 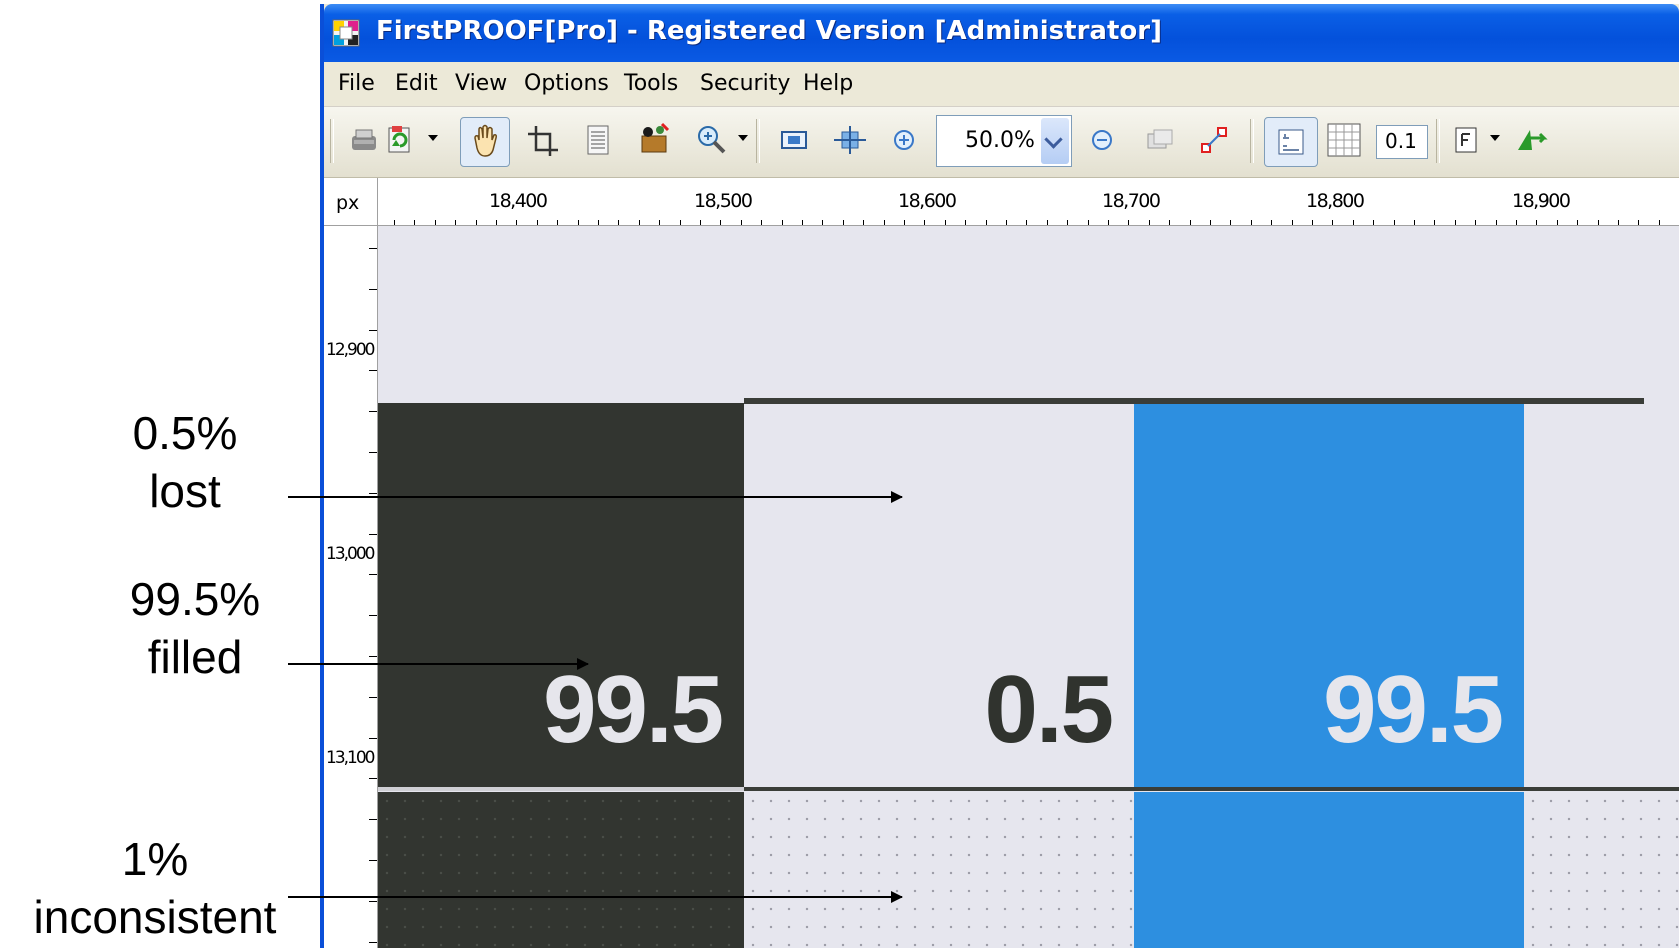 What do you see at coordinates (195, 599) in the screenshot?
I see `annotation-filled-value: 99.5%` at bounding box center [195, 599].